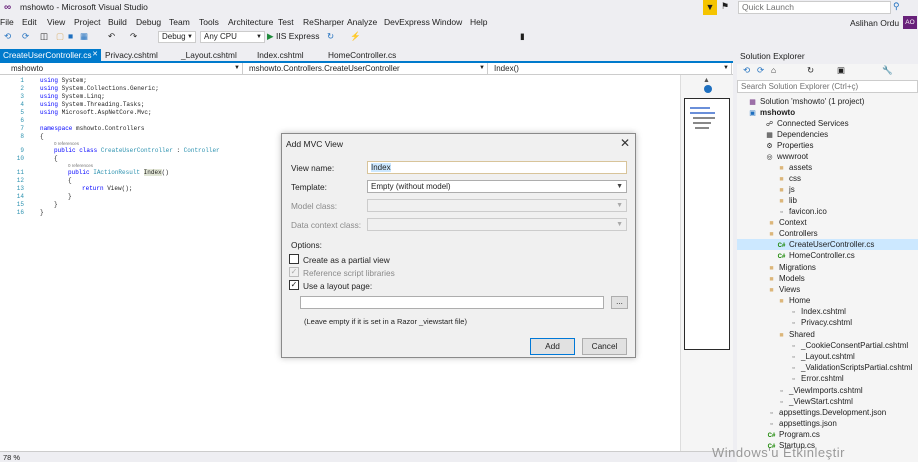  Describe the element at coordinates (60, 36) in the screenshot. I see `open-folder-icon: ▢` at that location.